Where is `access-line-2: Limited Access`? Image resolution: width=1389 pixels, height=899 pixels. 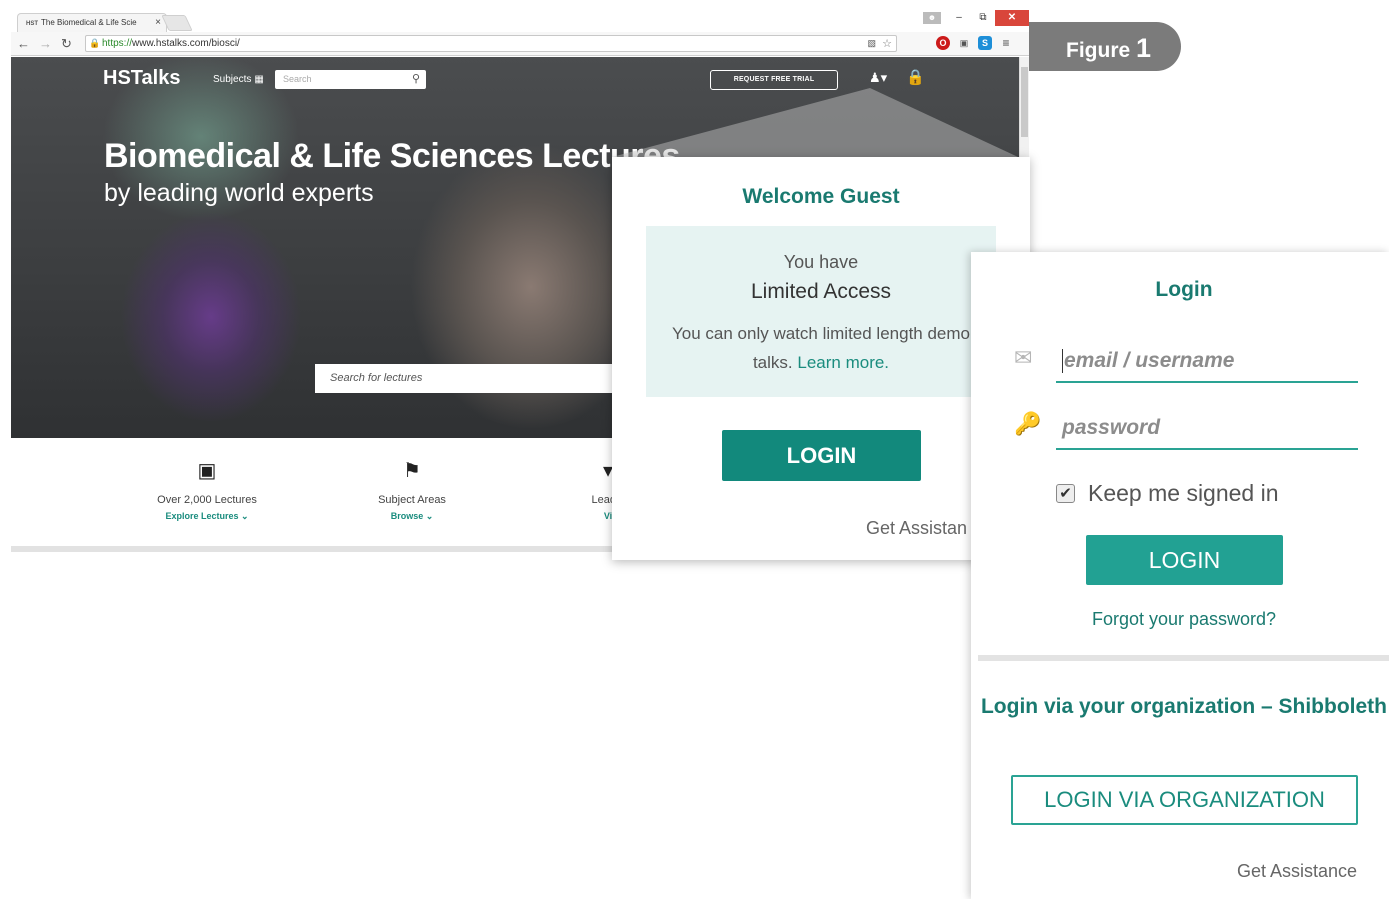 access-line-2: Limited Access is located at coordinates (821, 291).